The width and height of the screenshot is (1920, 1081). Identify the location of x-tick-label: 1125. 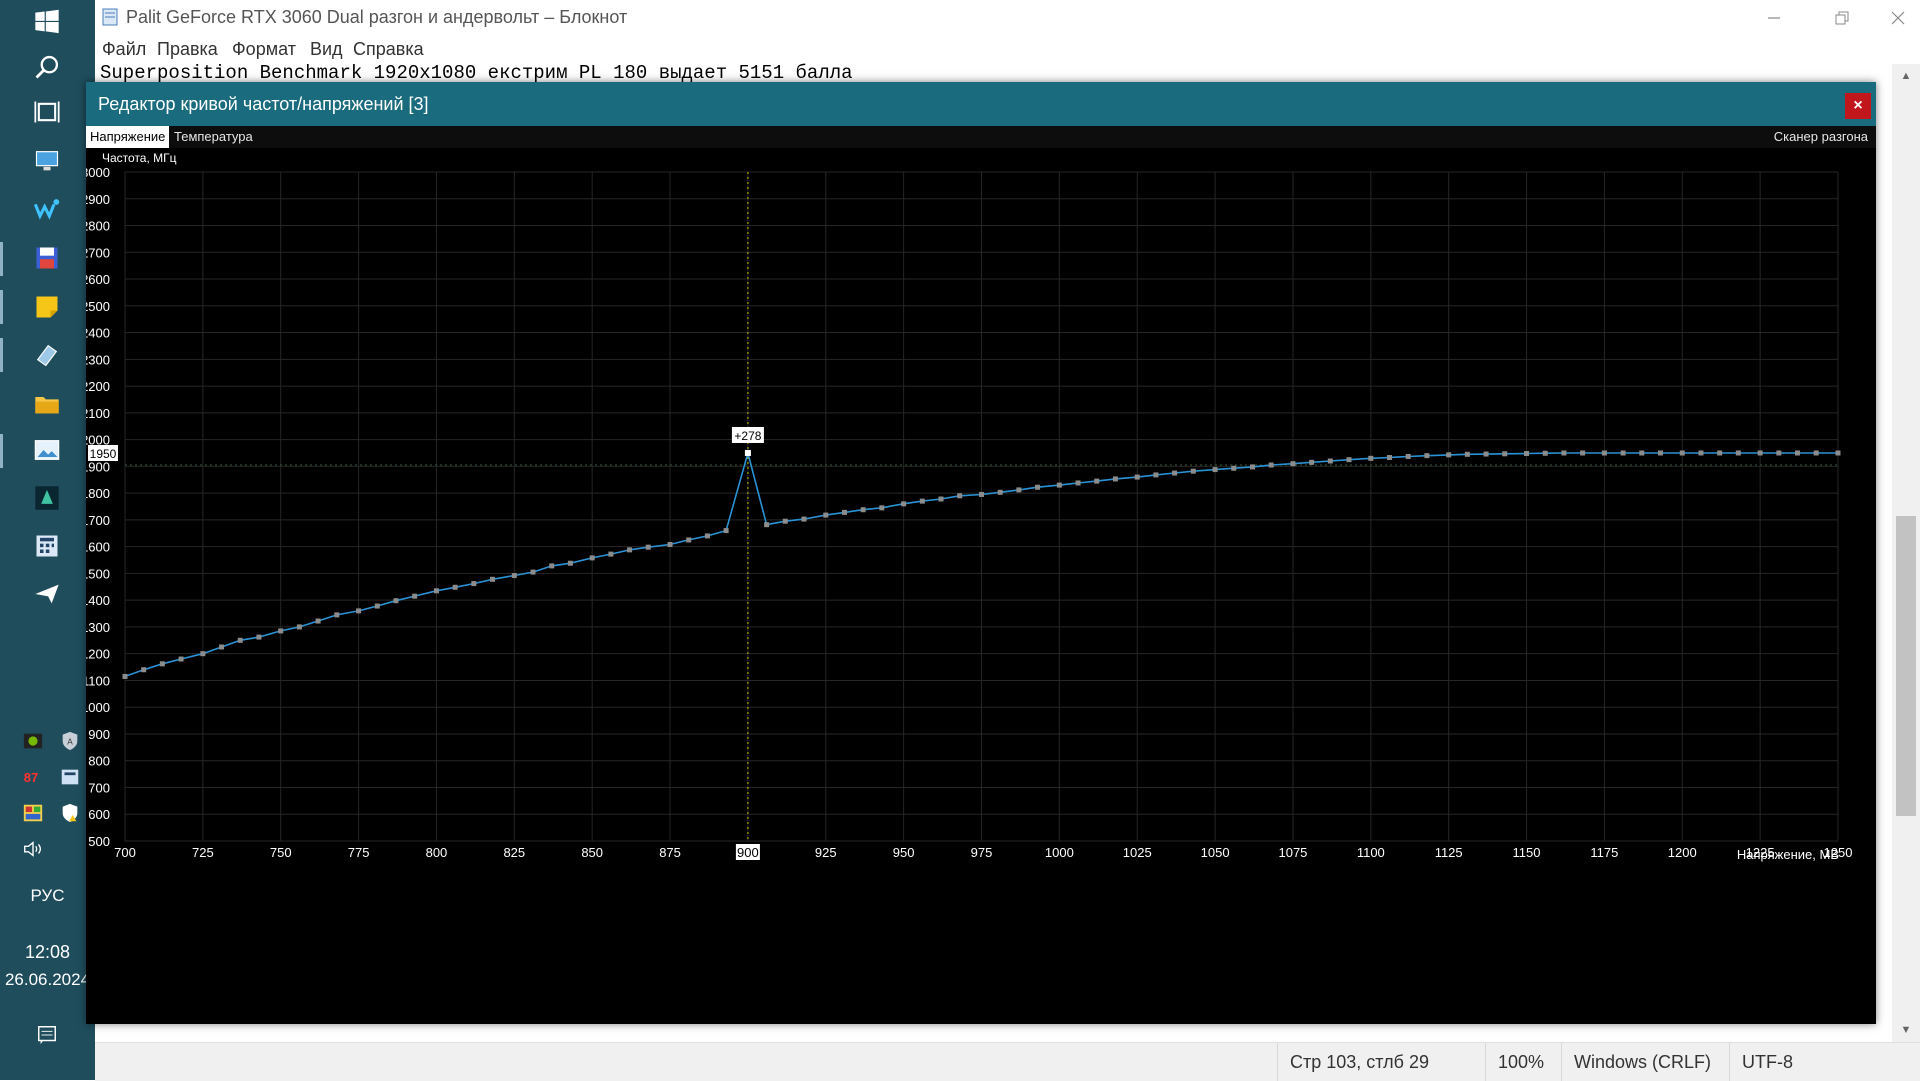
(1449, 852).